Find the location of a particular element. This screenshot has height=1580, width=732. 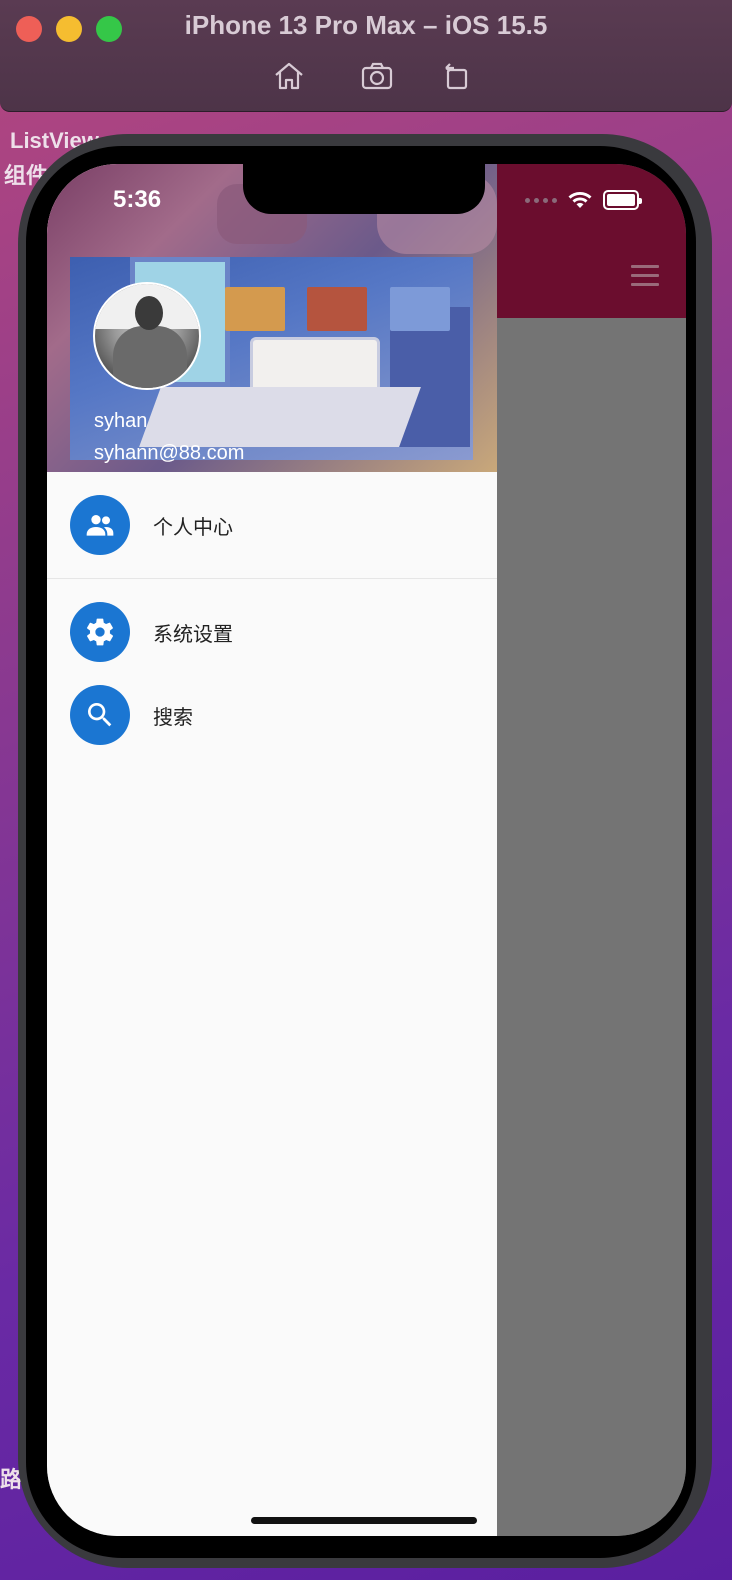

account-name: syhan is located at coordinates (121, 421).